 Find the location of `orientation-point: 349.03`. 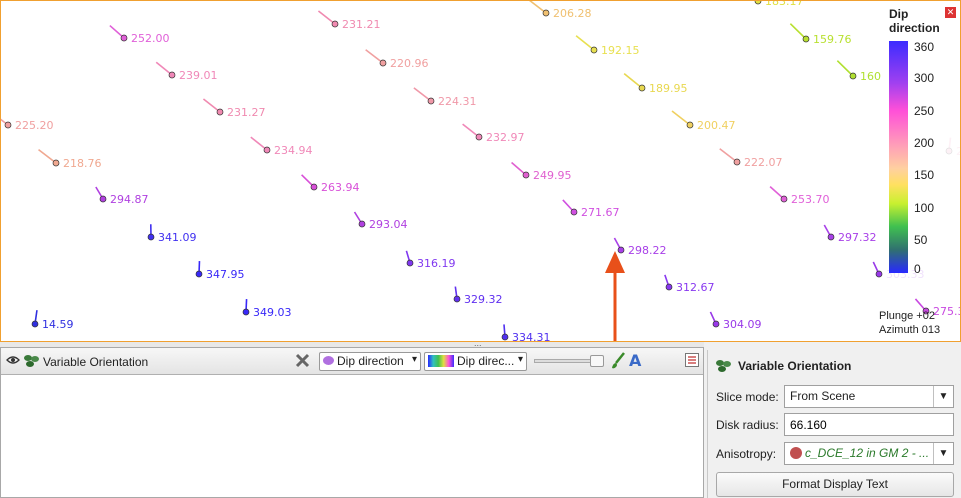

orientation-point: 349.03 is located at coordinates (267, 308).